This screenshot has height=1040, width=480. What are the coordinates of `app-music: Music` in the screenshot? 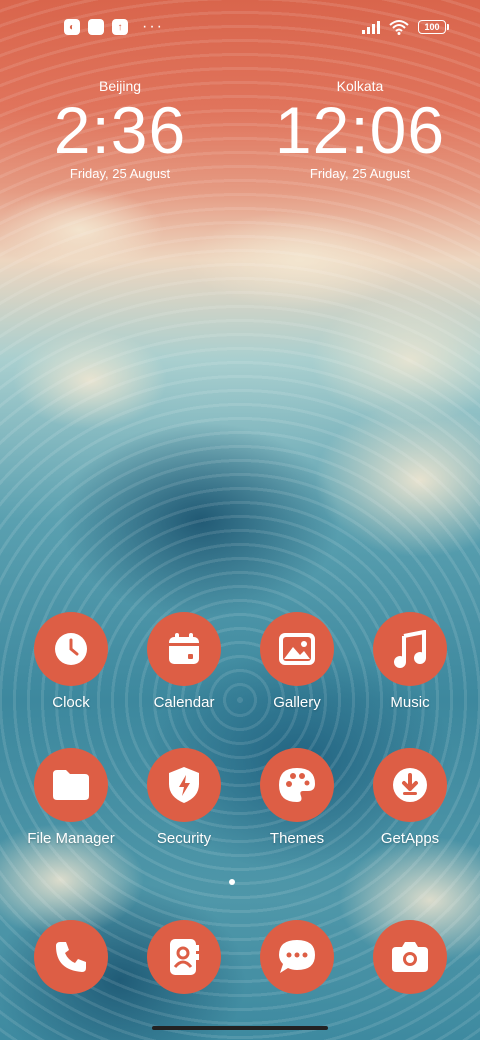 It's located at (410, 661).